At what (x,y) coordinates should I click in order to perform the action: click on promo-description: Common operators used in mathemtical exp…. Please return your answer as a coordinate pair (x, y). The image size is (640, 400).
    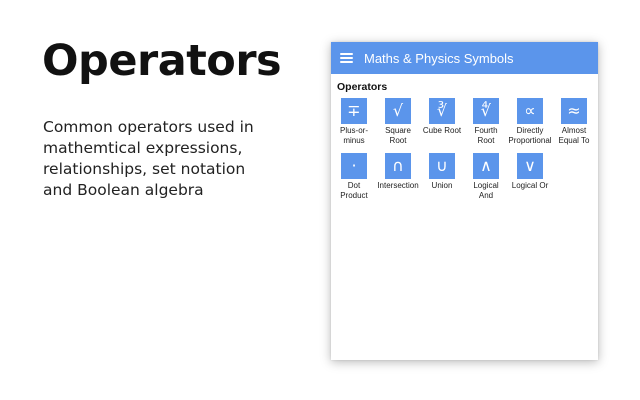
    Looking at the image, I should click on (148, 158).